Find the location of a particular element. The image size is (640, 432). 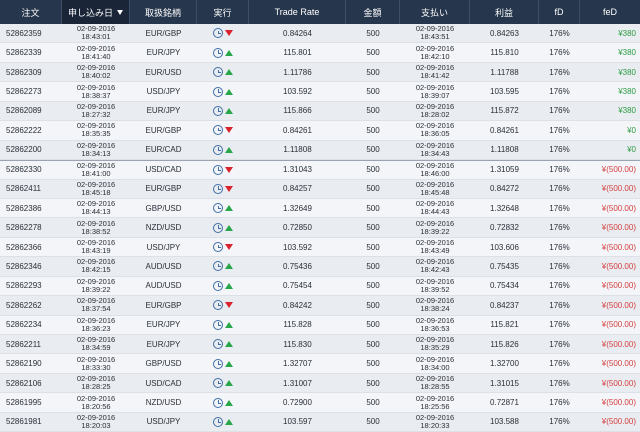

trade-rate: 1.11786 is located at coordinates (297, 72).